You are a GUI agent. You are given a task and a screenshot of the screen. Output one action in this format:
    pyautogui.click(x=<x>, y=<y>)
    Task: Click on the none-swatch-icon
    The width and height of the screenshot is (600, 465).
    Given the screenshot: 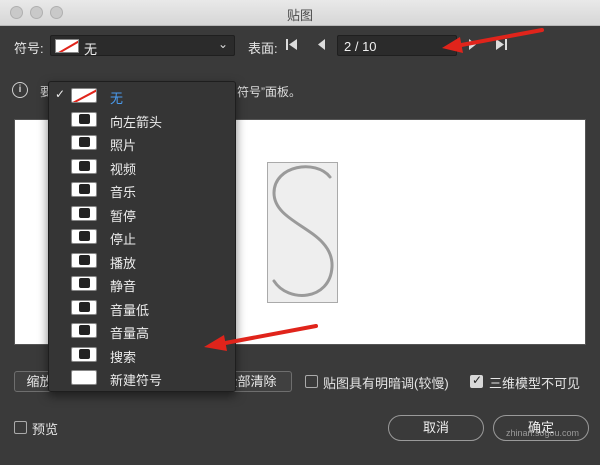 What is the action you would take?
    pyautogui.click(x=67, y=46)
    